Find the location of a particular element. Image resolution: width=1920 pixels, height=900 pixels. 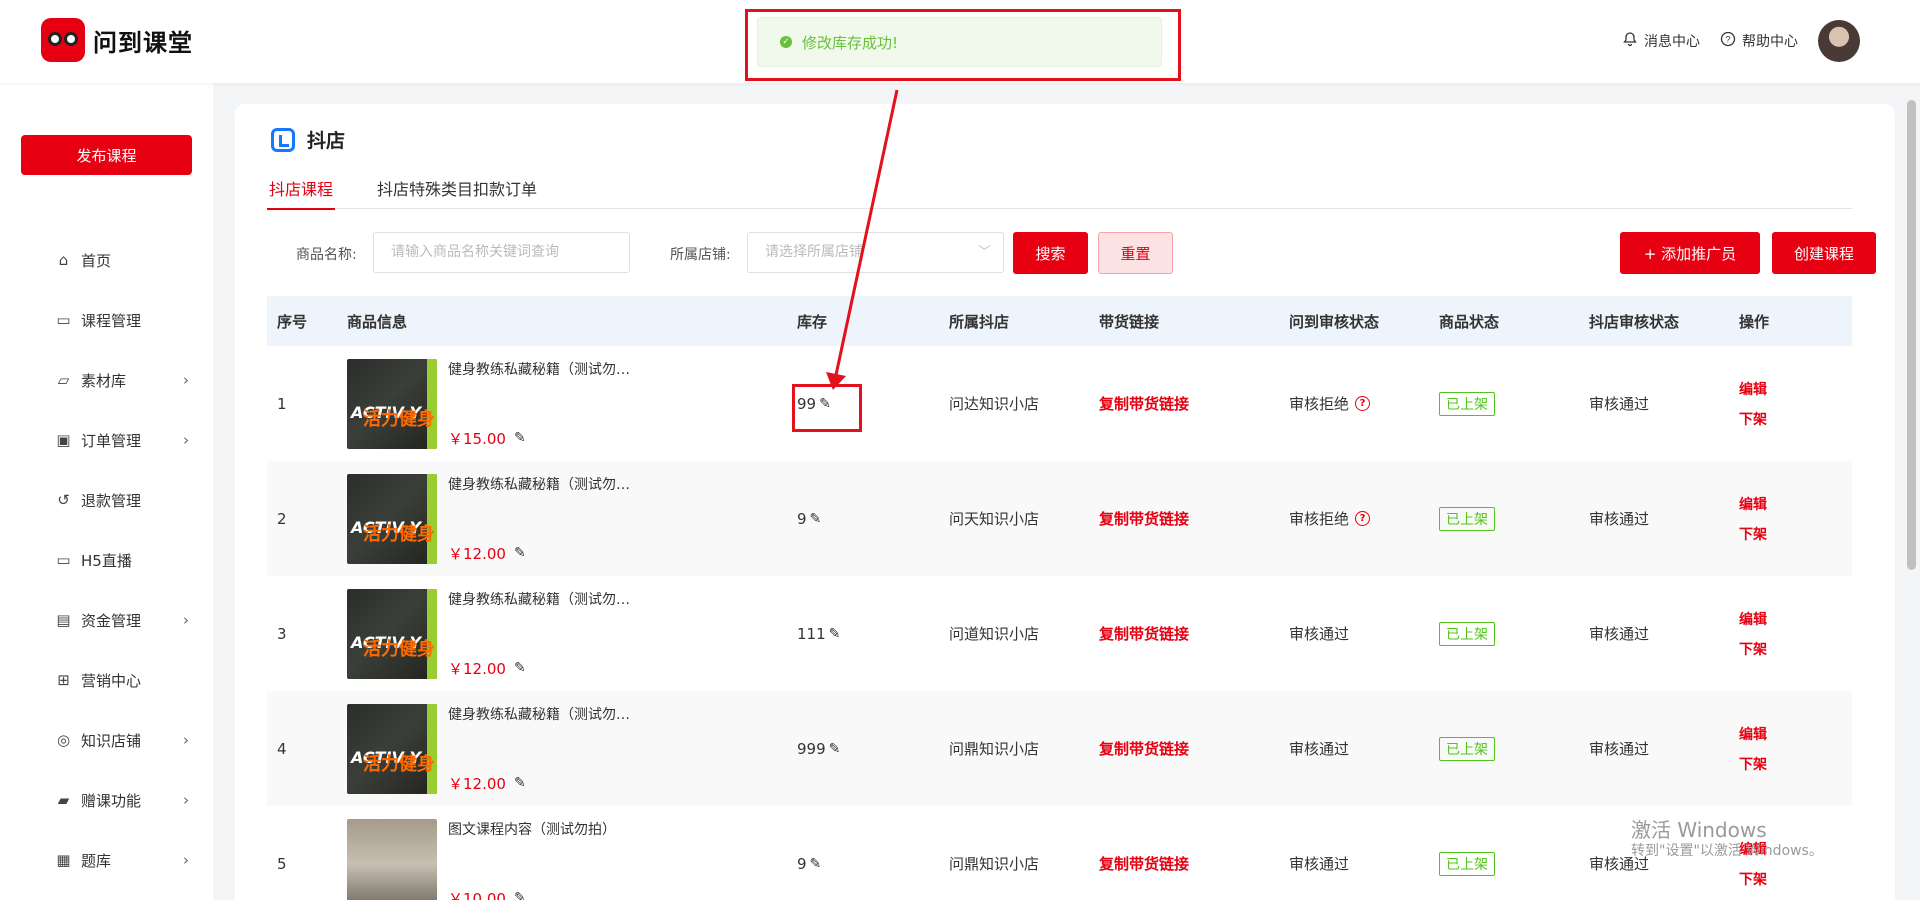

windows-activation-watermark: 激活 Windows is located at coordinates (1699, 830).